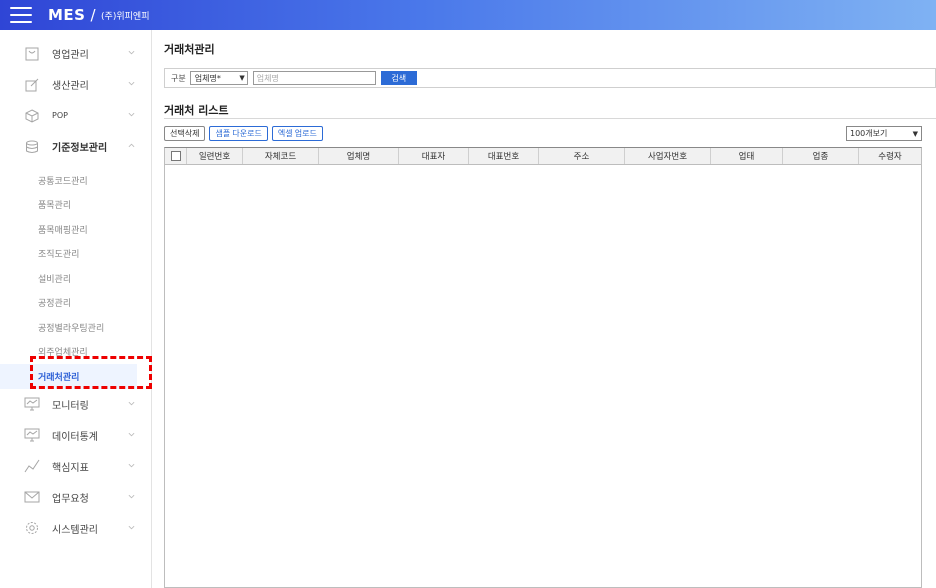 The image size is (936, 588). I want to click on sidebar-item-label: 데이터통계, so click(75, 437).